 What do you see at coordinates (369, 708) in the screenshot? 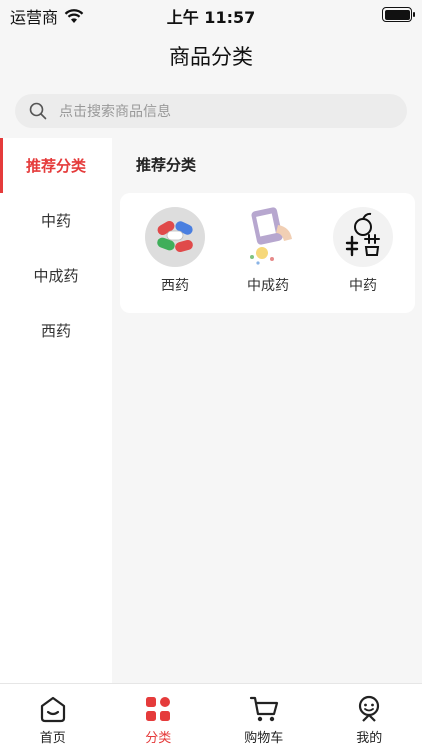
I see `profile-icon` at bounding box center [369, 708].